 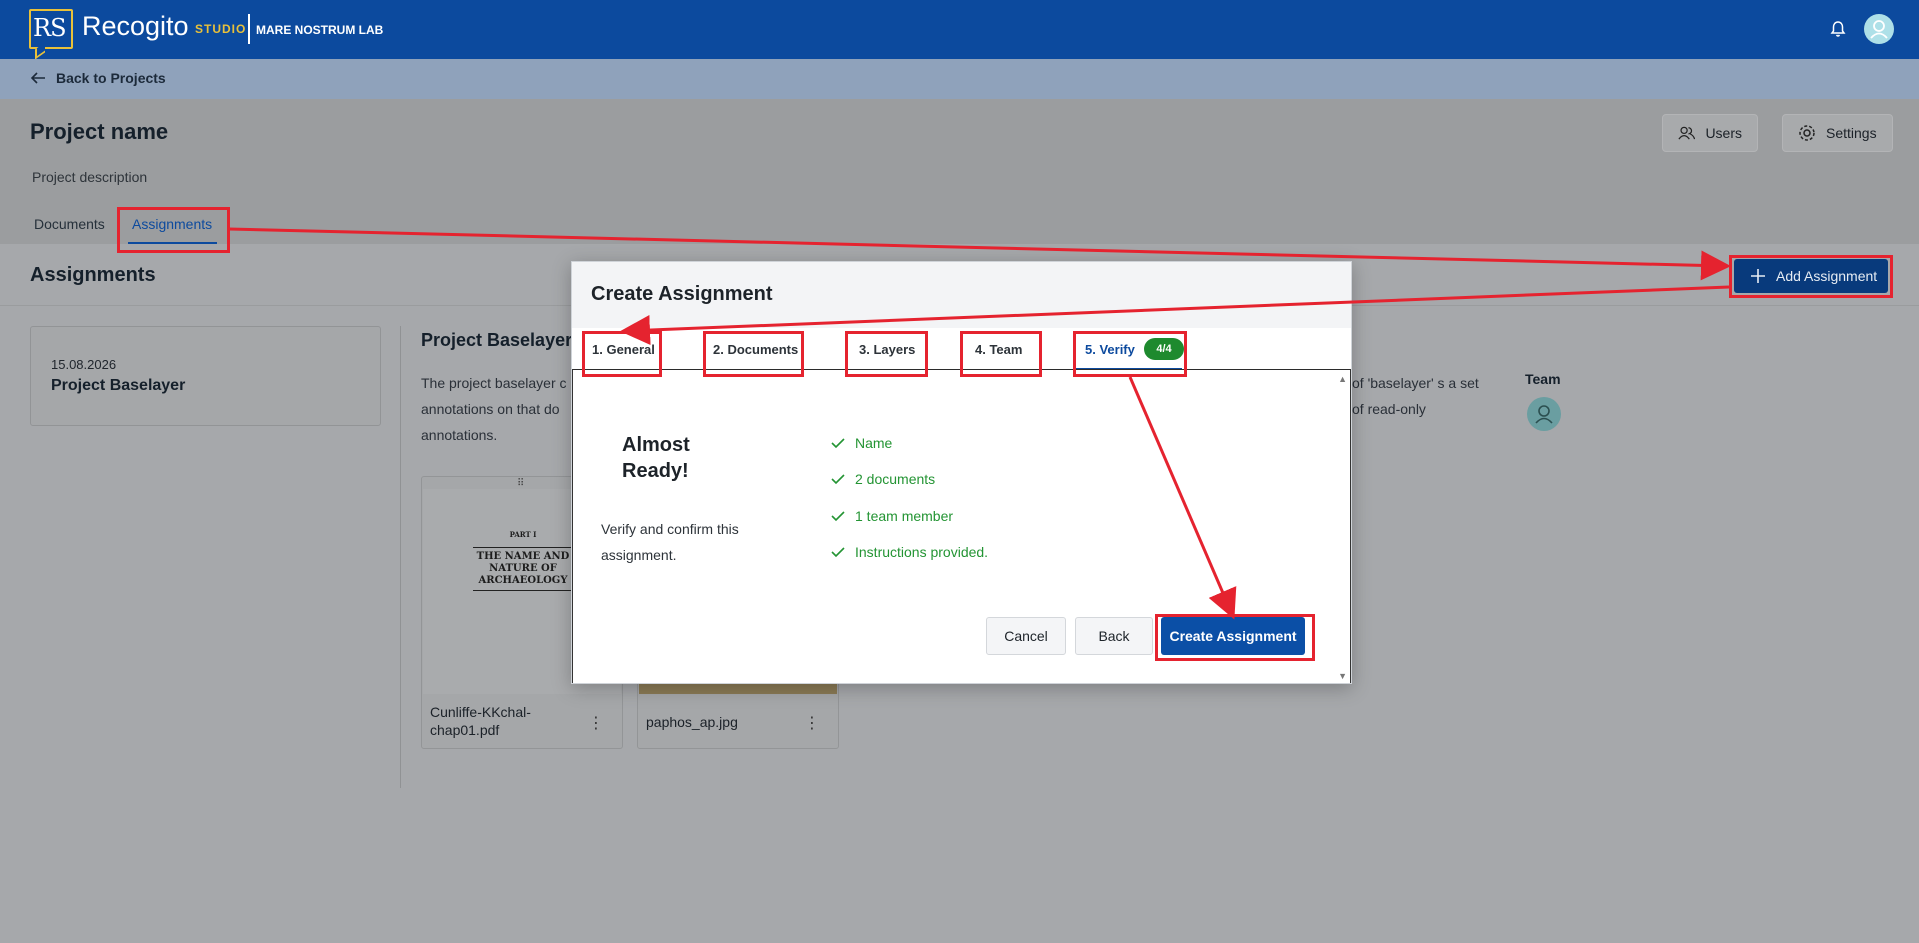 I want to click on assignment-detail-title: Project Baselayer, so click(x=497, y=340).